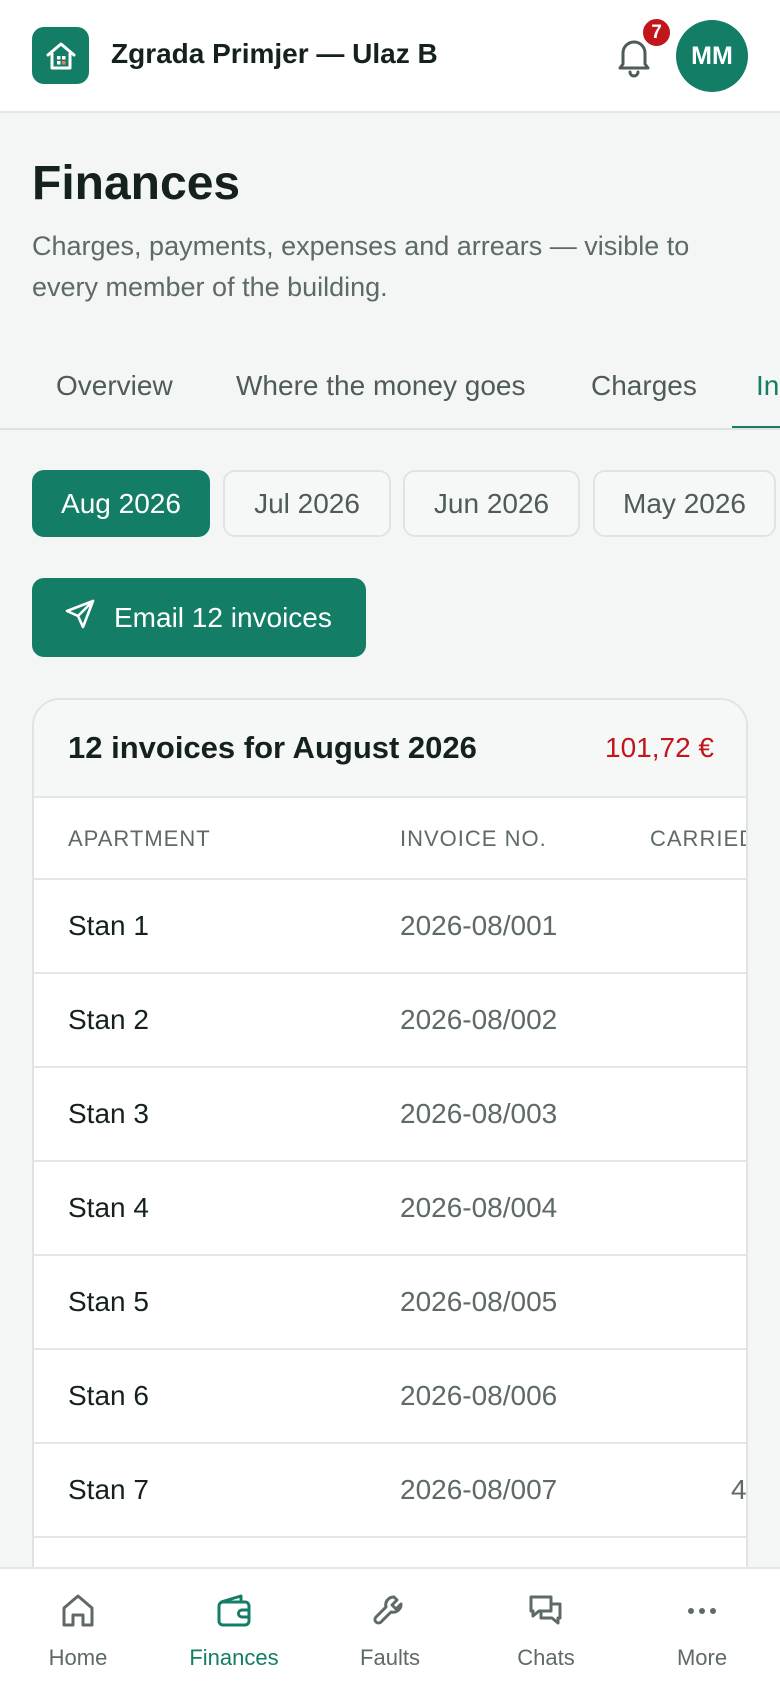 The width and height of the screenshot is (780, 1688). Describe the element at coordinates (479, 925) in the screenshot. I see `invoice-number-cell: 2026-08/001` at that location.